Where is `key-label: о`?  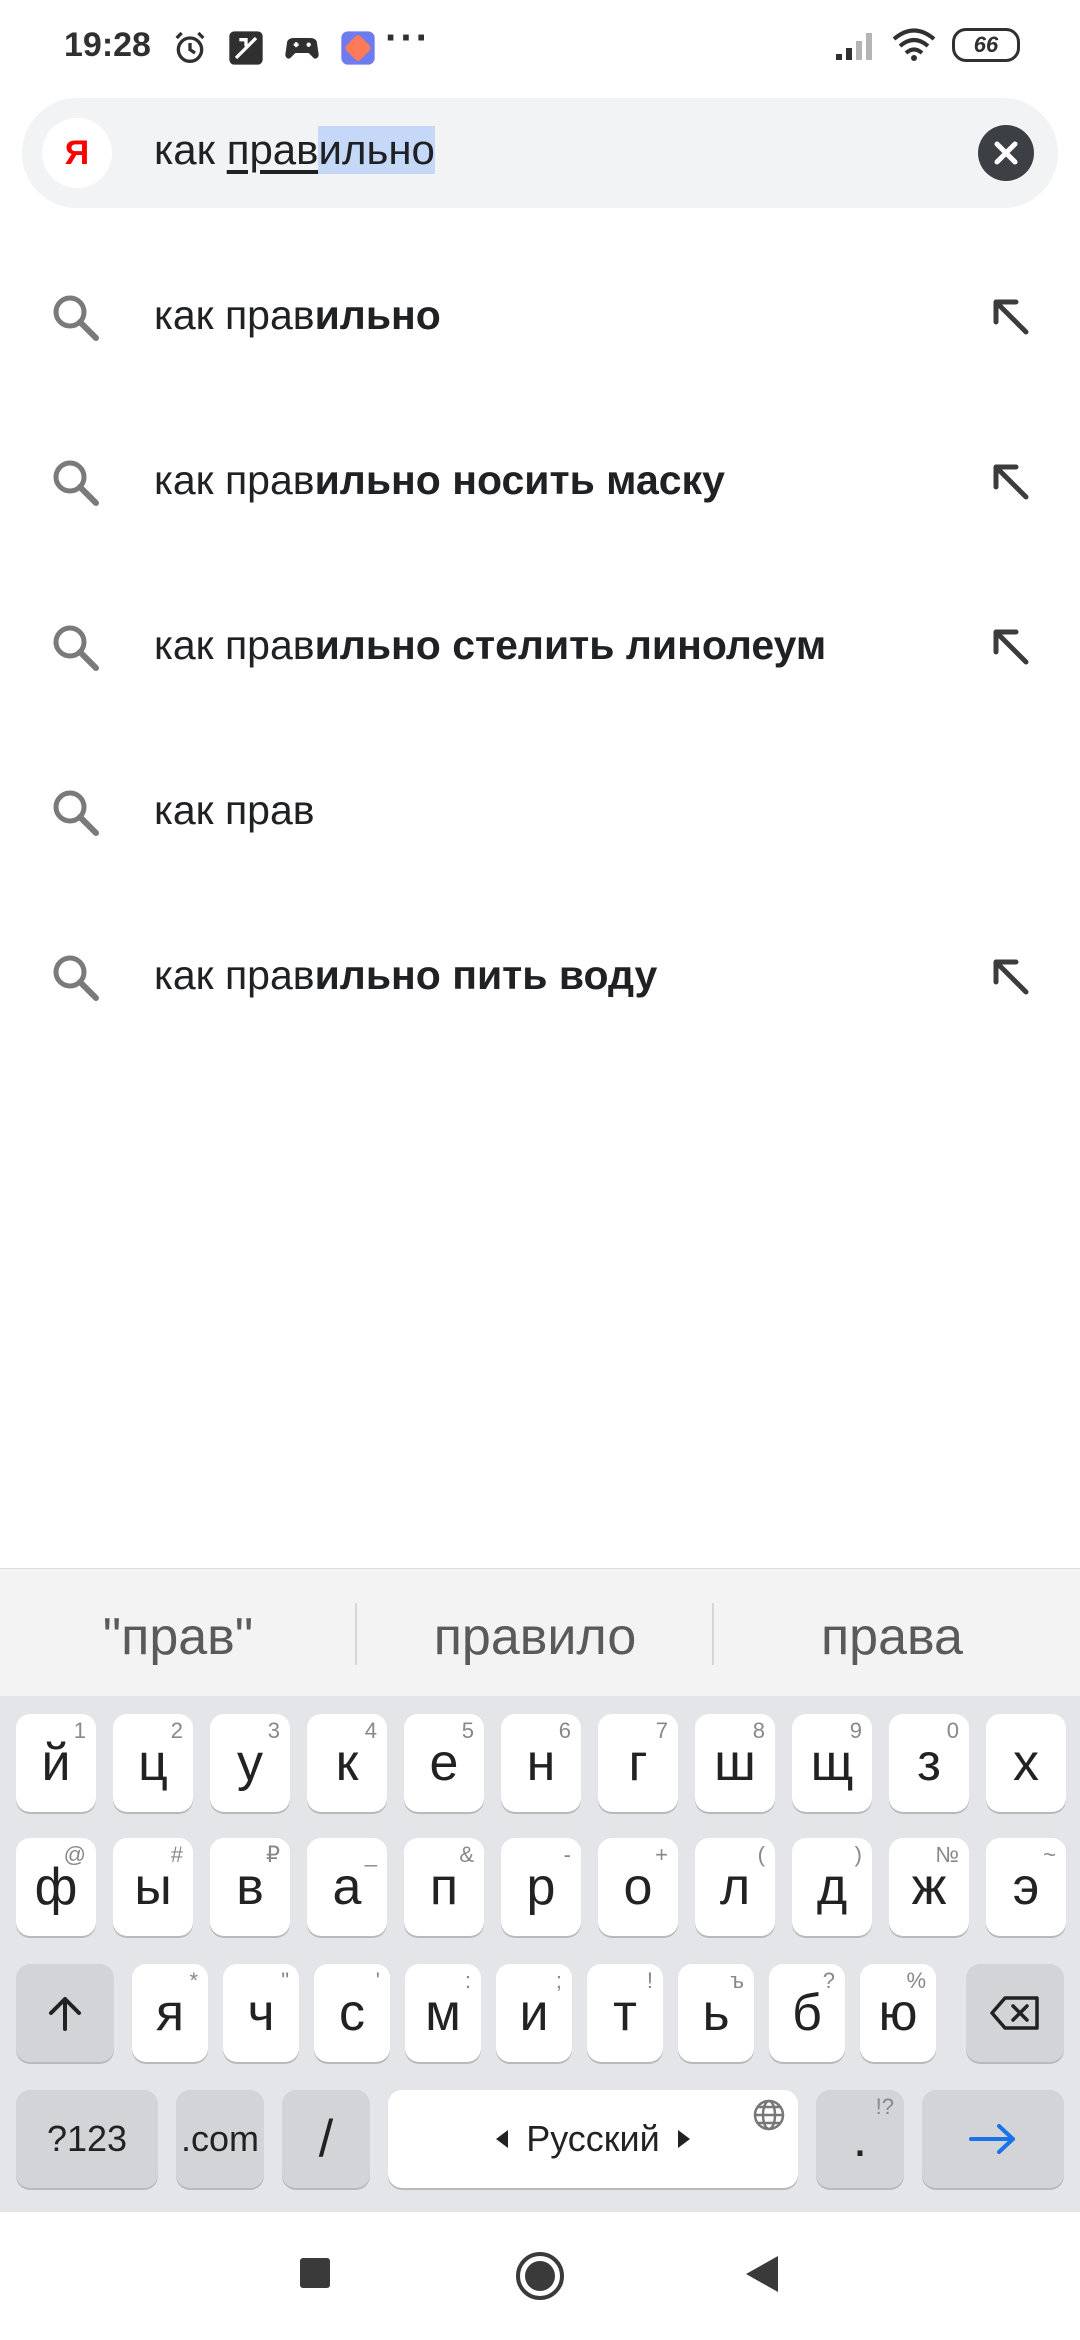
key-label: о is located at coordinates (638, 1887).